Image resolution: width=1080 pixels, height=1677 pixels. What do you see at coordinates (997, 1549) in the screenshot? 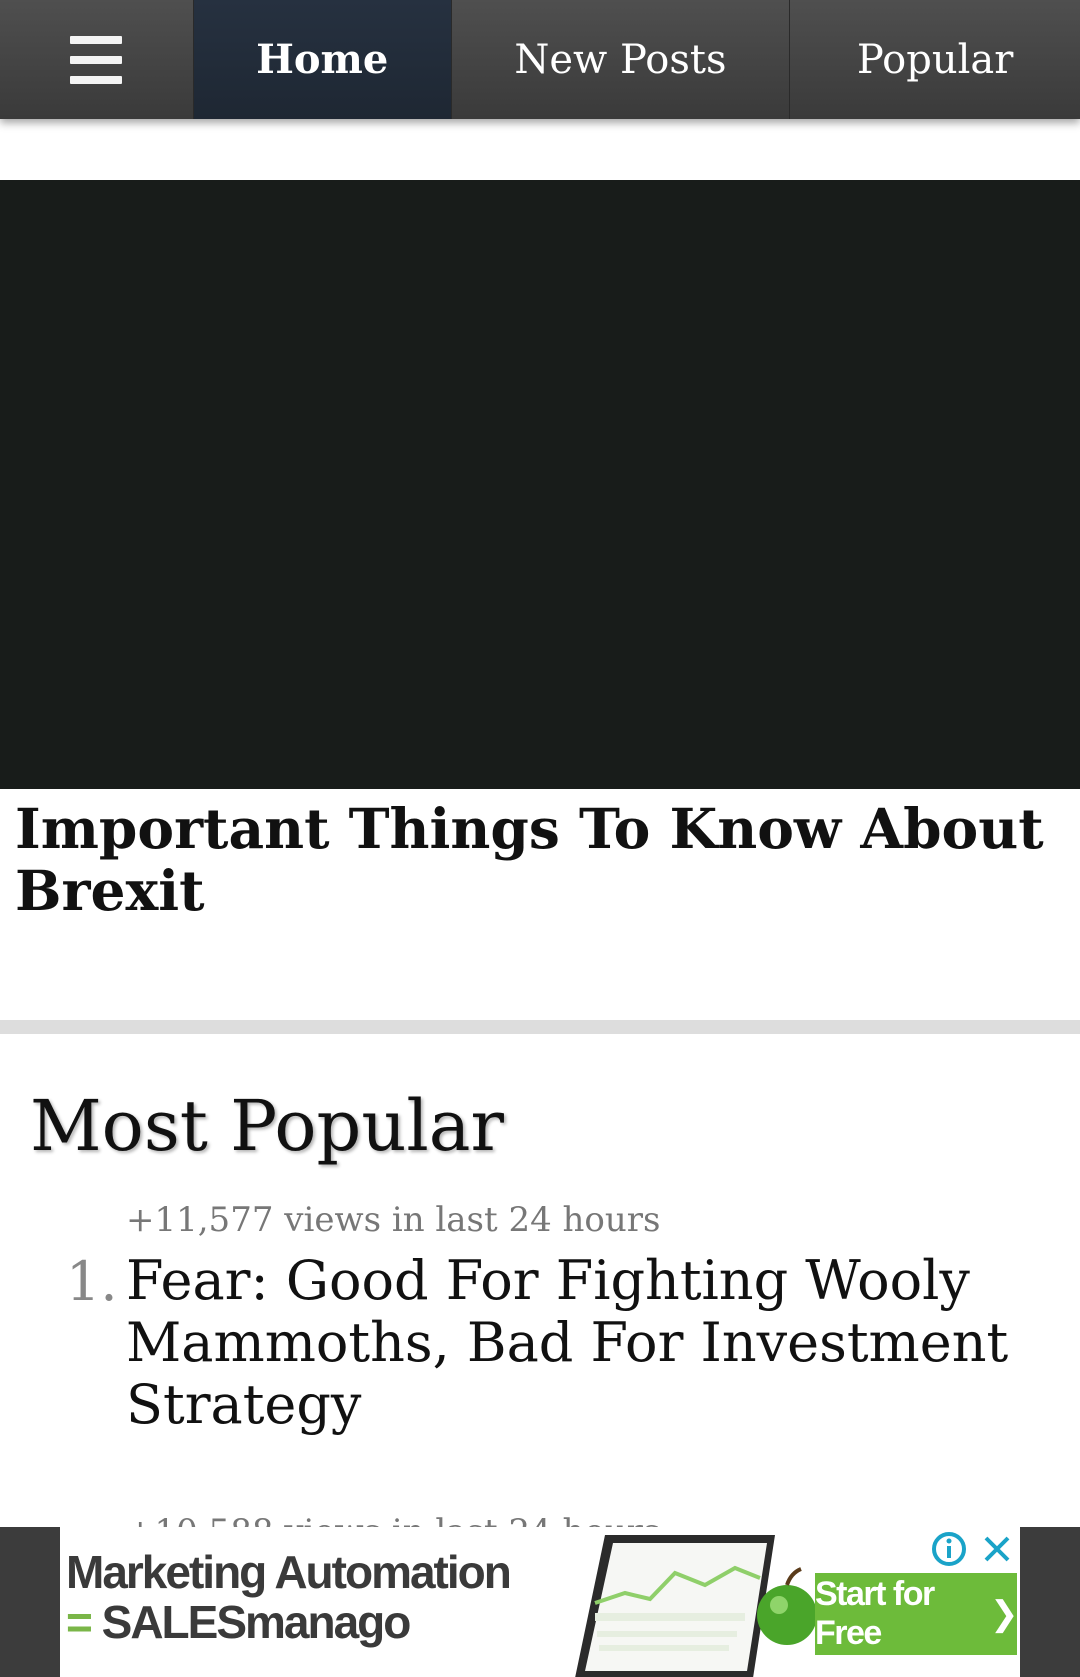
I see `close-icon` at bounding box center [997, 1549].